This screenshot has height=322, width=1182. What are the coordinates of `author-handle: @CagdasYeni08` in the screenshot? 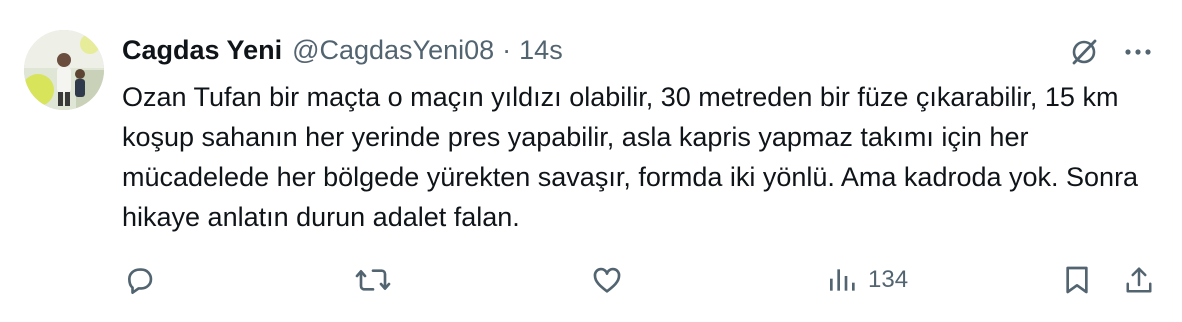 It's located at (393, 50).